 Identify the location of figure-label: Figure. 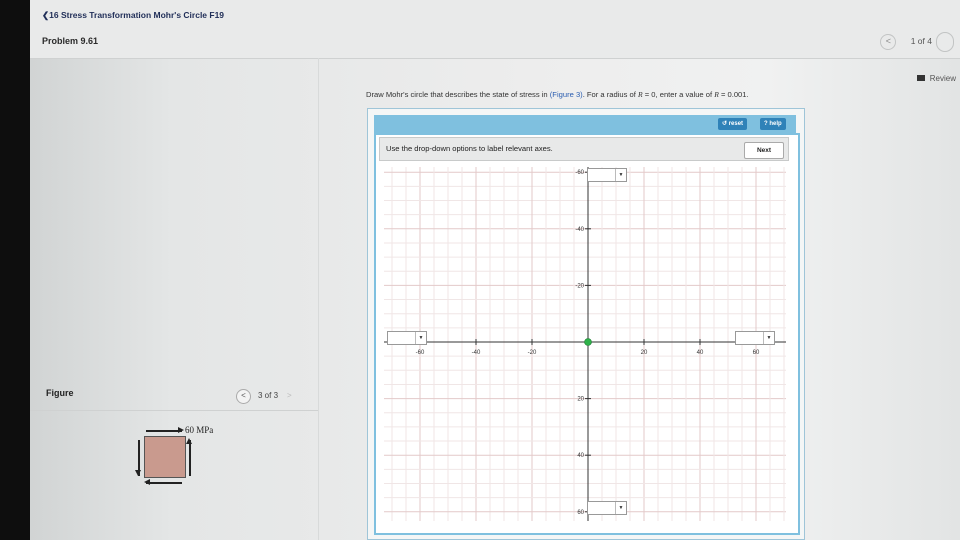
(60, 393).